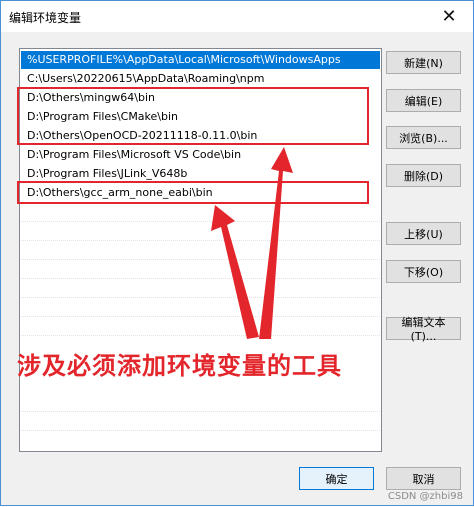 The width and height of the screenshot is (474, 507). Describe the element at coordinates (276, 243) in the screenshot. I see `arrow-to-toolchains-icon` at that location.